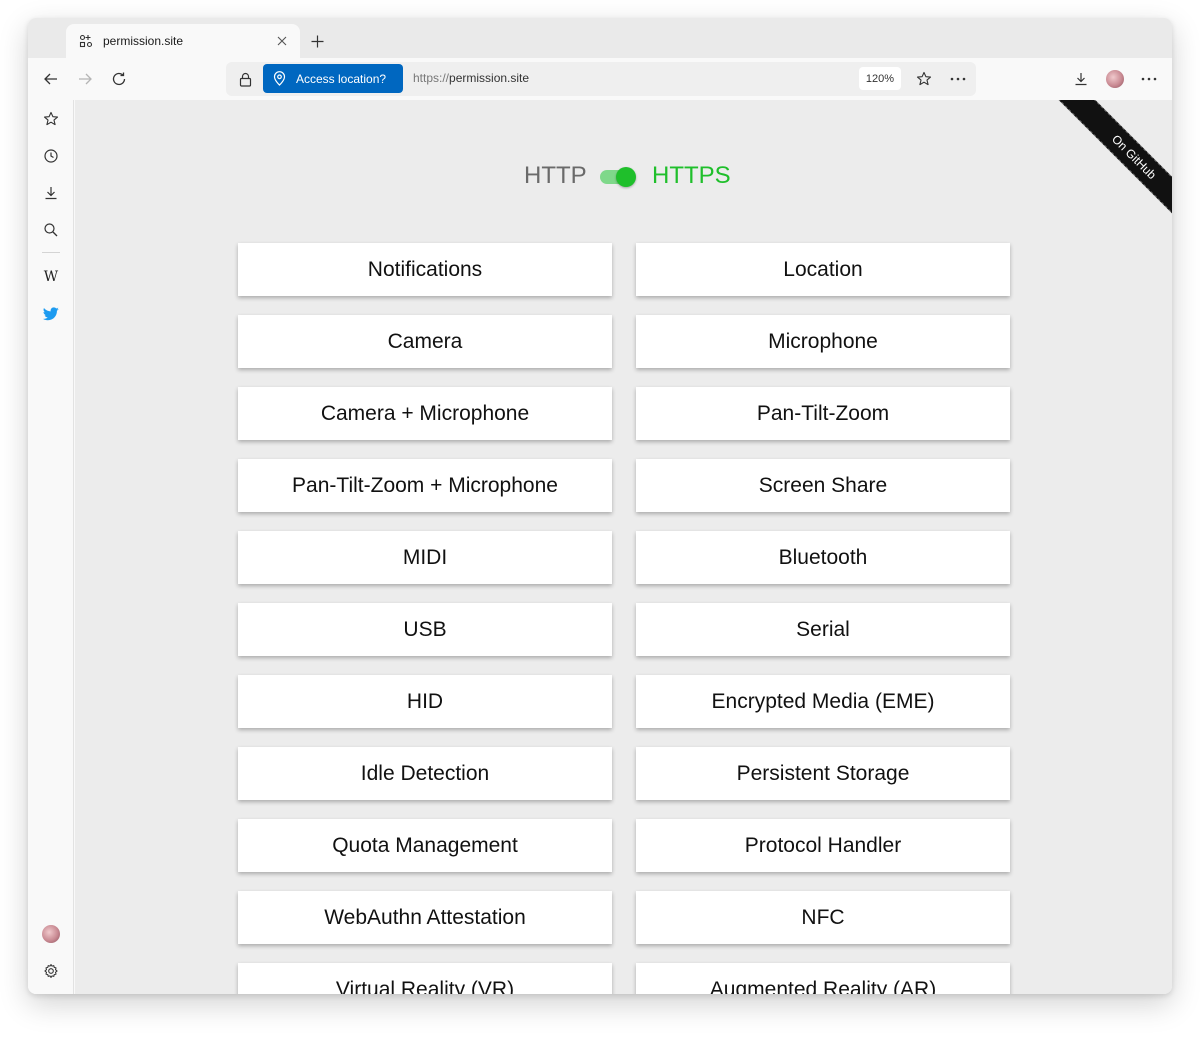 This screenshot has width=1200, height=1046. What do you see at coordinates (143, 41) in the screenshot?
I see `tab-title: permission.site` at bounding box center [143, 41].